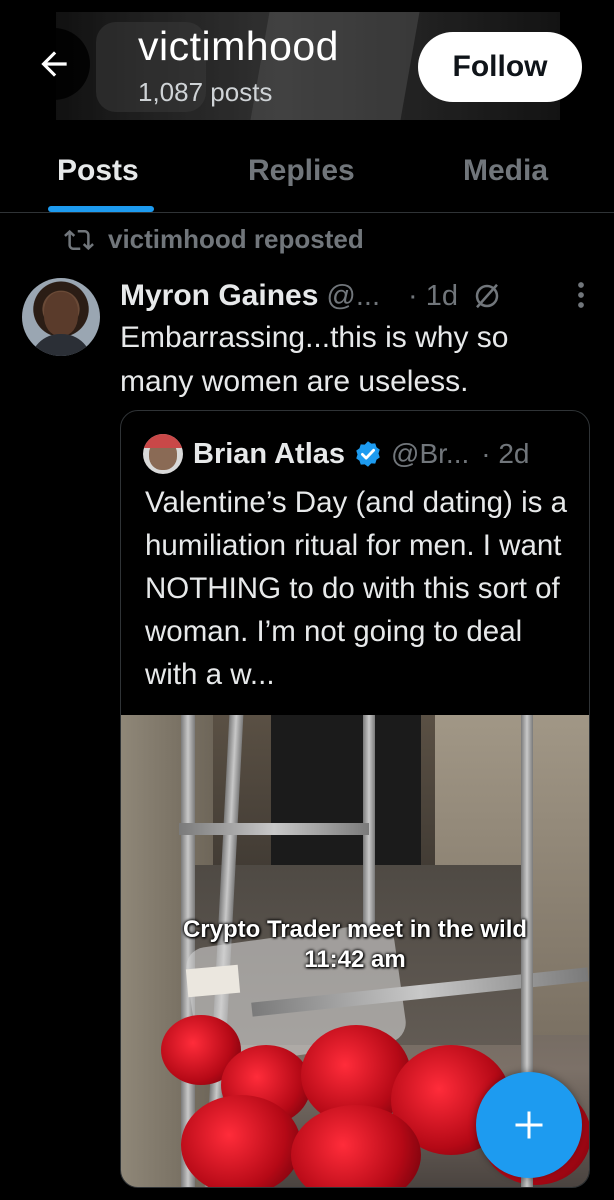  I want to click on active-tab-indicator, so click(101, 209).